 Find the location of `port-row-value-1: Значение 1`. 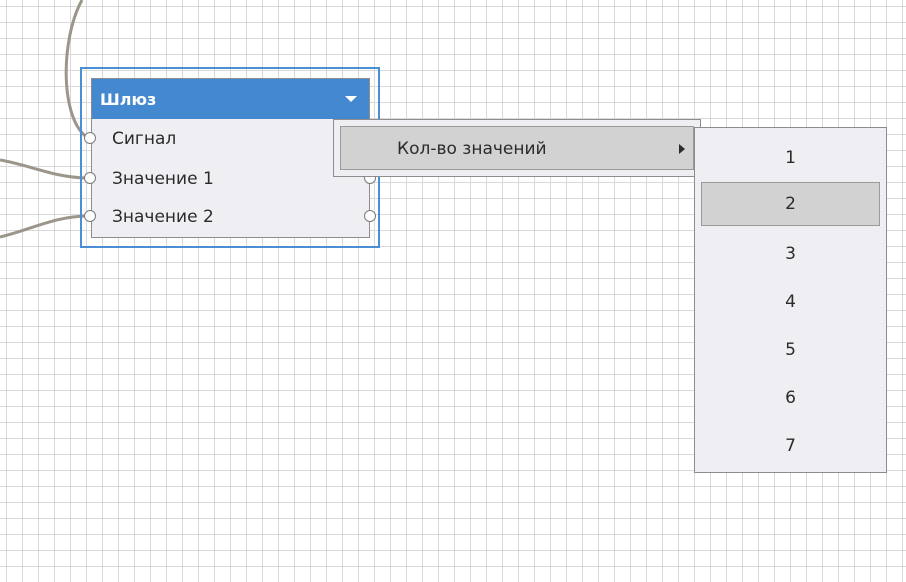

port-row-value-1: Значение 1 is located at coordinates (153, 179).